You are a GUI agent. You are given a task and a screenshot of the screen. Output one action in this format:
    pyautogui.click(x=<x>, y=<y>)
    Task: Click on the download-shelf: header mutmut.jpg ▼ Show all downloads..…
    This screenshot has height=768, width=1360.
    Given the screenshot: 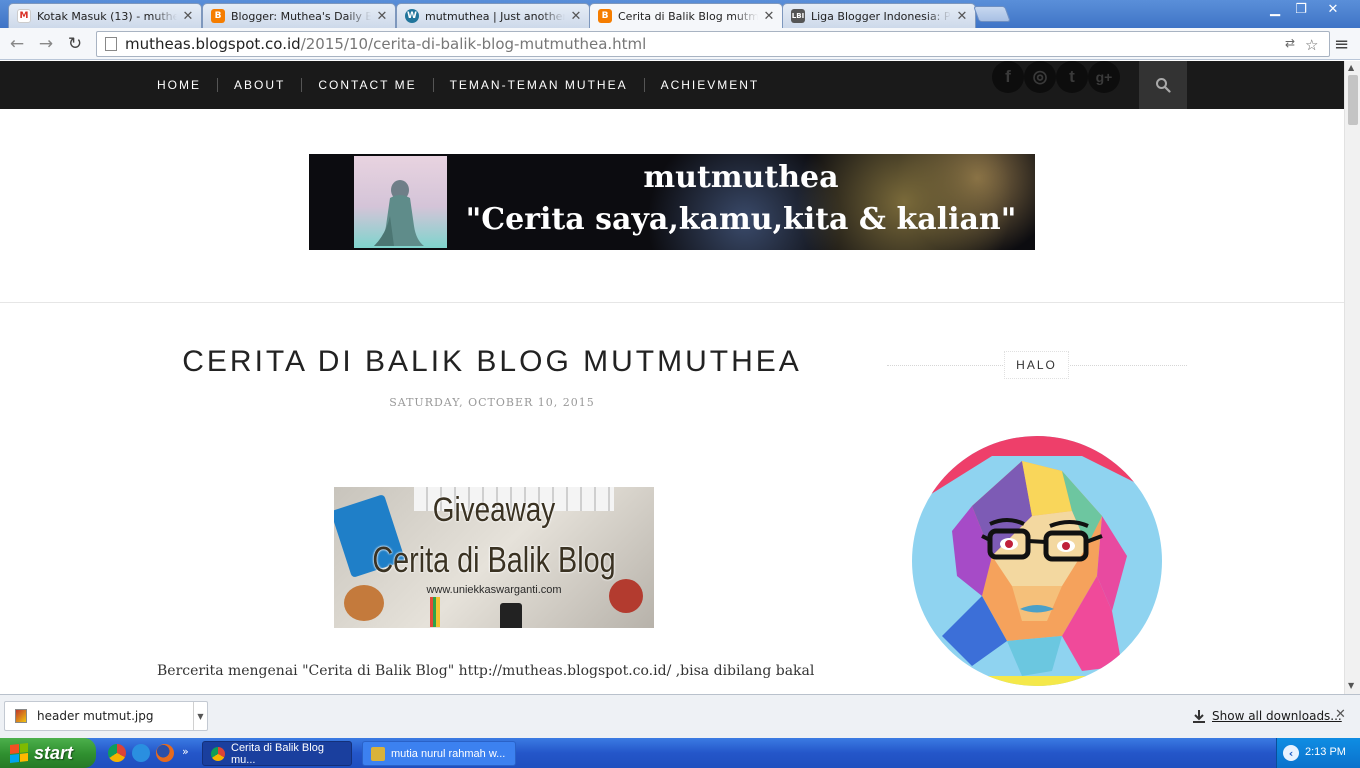 What is the action you would take?
    pyautogui.click(x=680, y=716)
    